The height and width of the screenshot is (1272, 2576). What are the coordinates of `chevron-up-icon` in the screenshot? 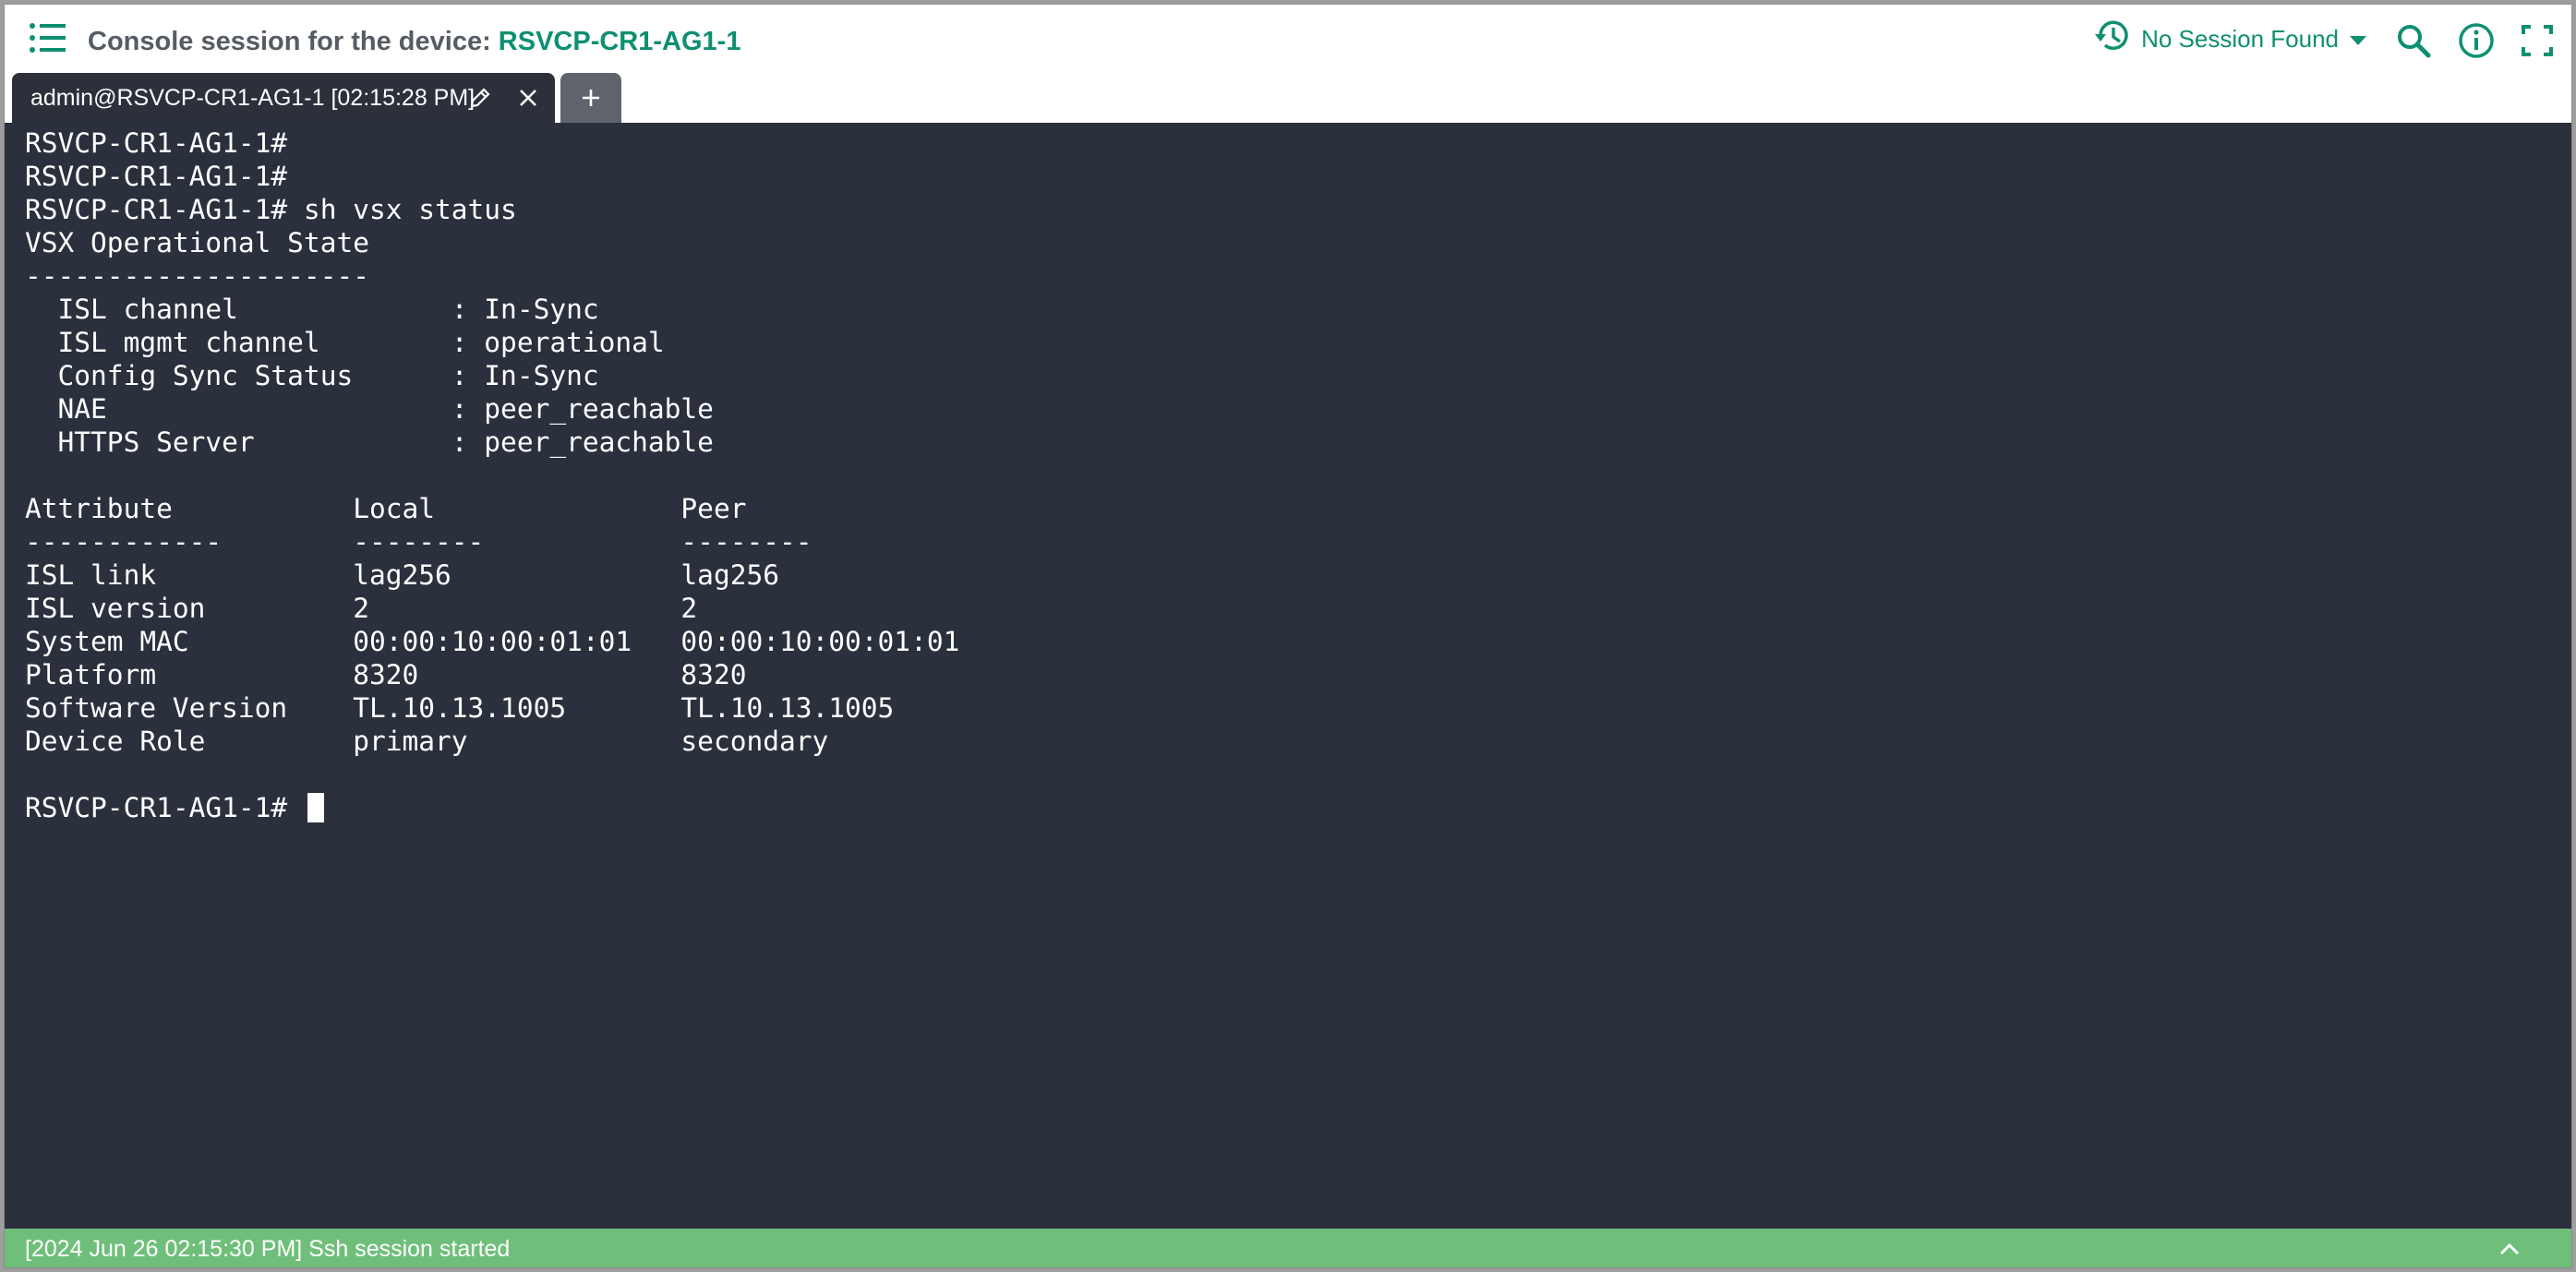 It's located at (2509, 1249).